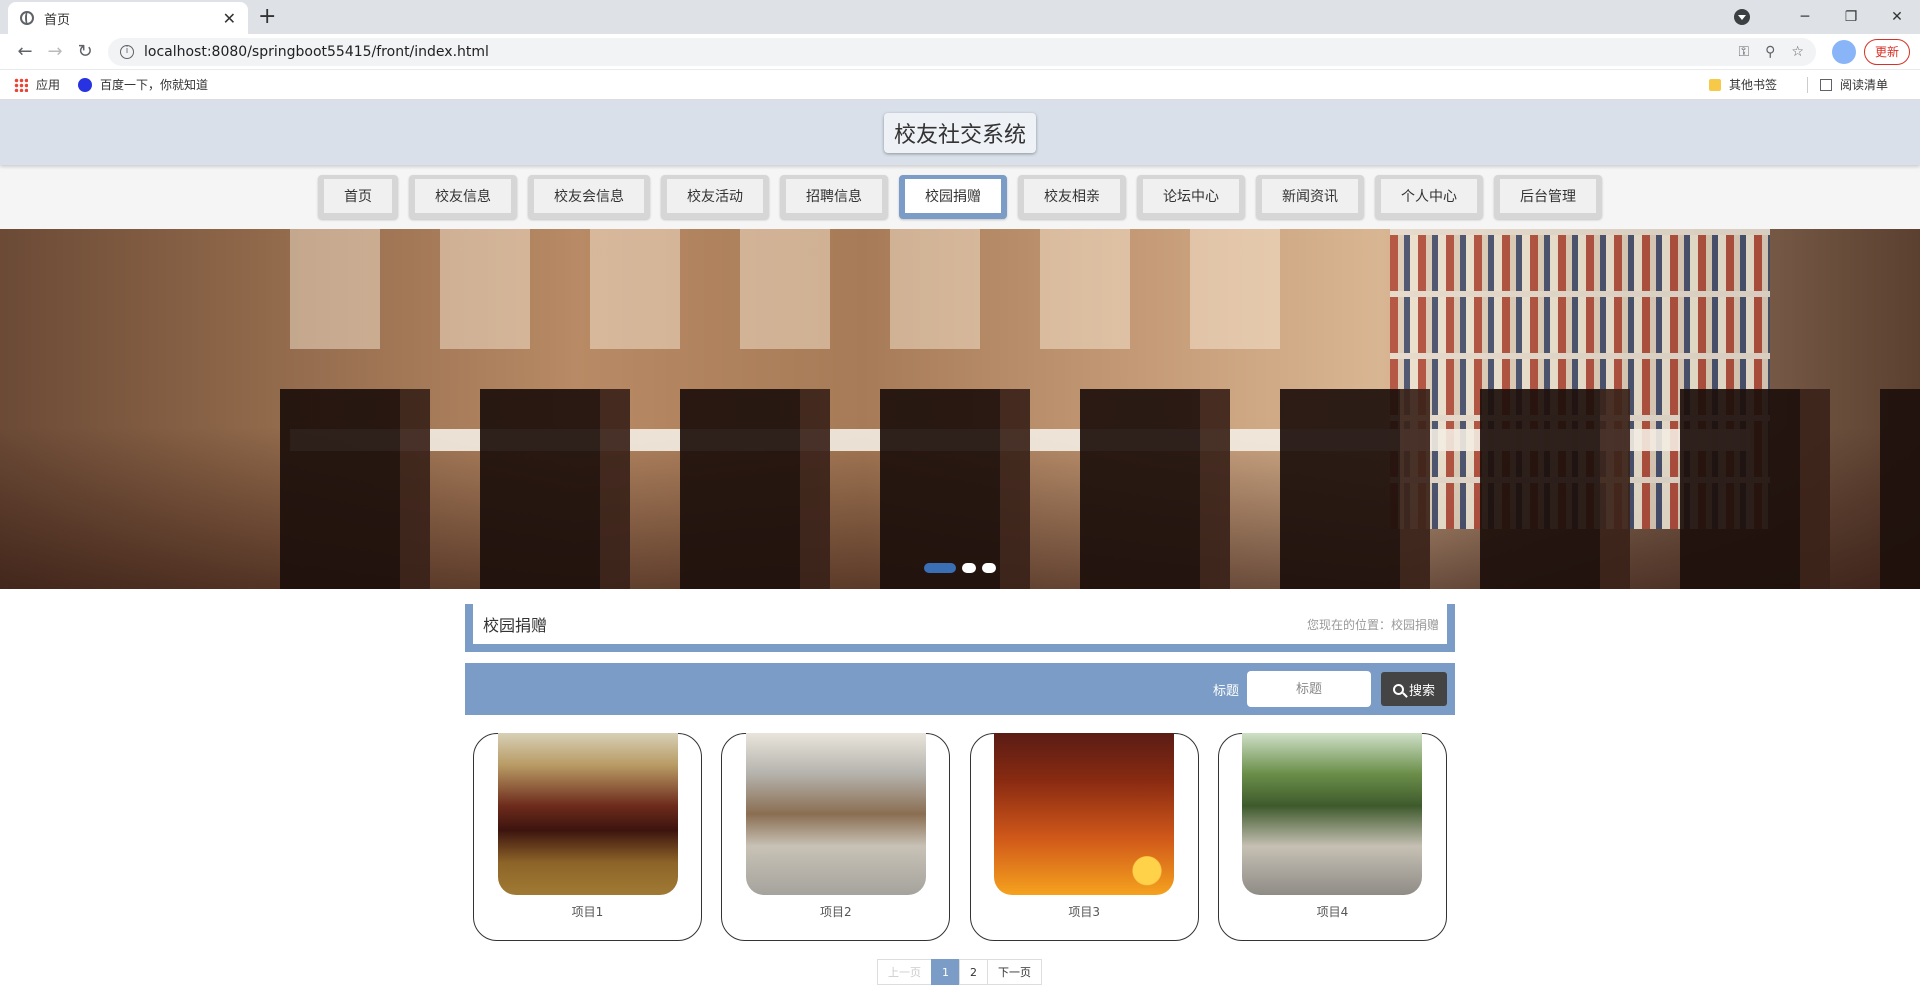 The height and width of the screenshot is (998, 1920). I want to click on window-close-button: ✕, so click(1897, 17).